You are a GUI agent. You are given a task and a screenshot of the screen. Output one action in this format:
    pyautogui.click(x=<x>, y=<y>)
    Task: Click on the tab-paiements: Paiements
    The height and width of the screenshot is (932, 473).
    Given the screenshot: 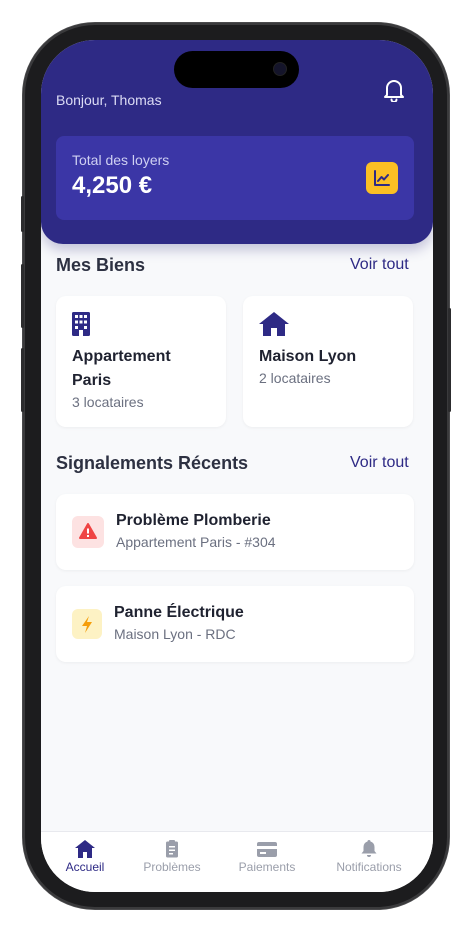 What is the action you would take?
    pyautogui.click(x=267, y=862)
    